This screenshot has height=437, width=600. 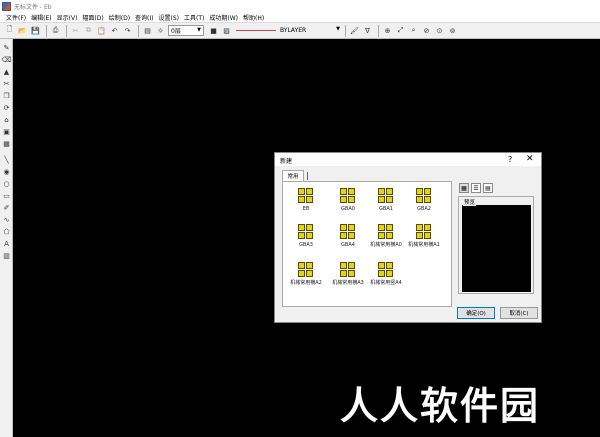 I want to click on template-label: 机械常用横A1, so click(x=424, y=245).